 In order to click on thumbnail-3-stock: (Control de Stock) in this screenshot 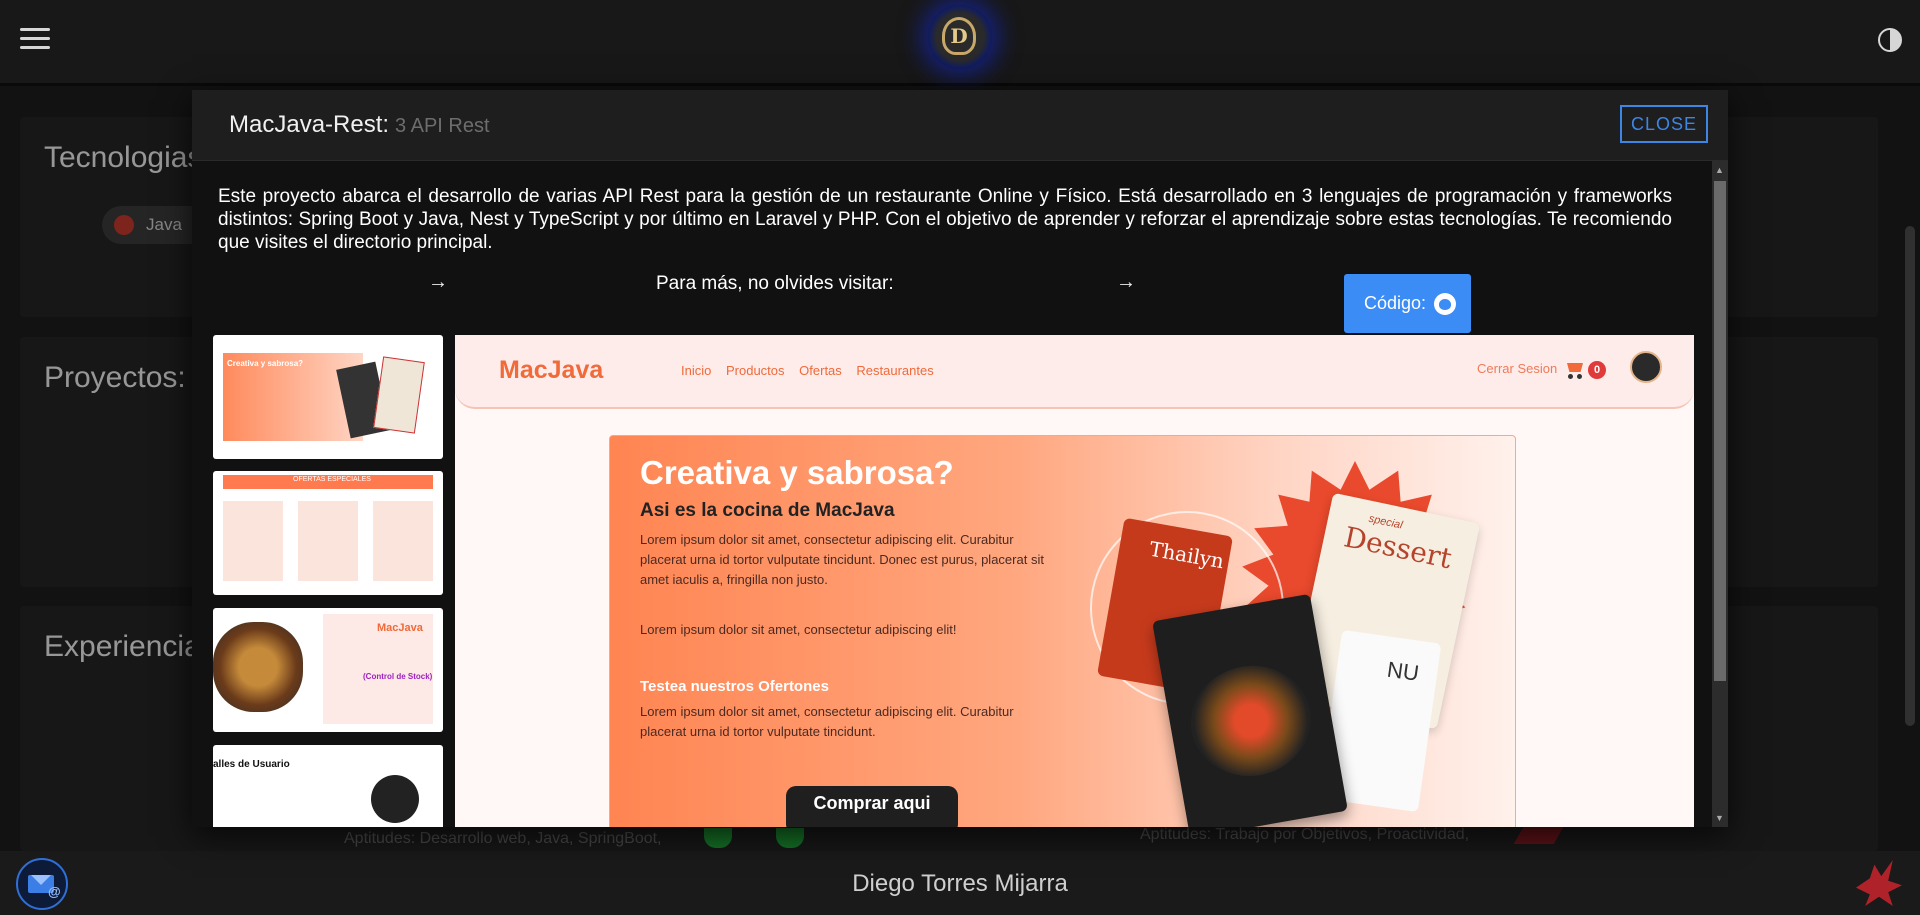, I will do `click(398, 676)`.